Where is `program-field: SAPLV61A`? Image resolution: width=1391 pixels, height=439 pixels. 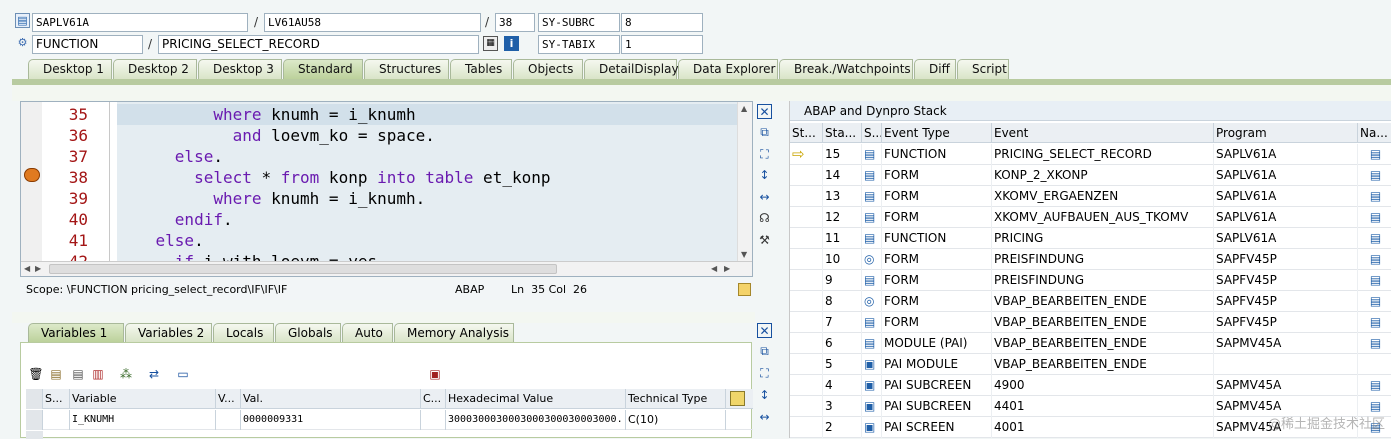 program-field: SAPLV61A is located at coordinates (140, 22).